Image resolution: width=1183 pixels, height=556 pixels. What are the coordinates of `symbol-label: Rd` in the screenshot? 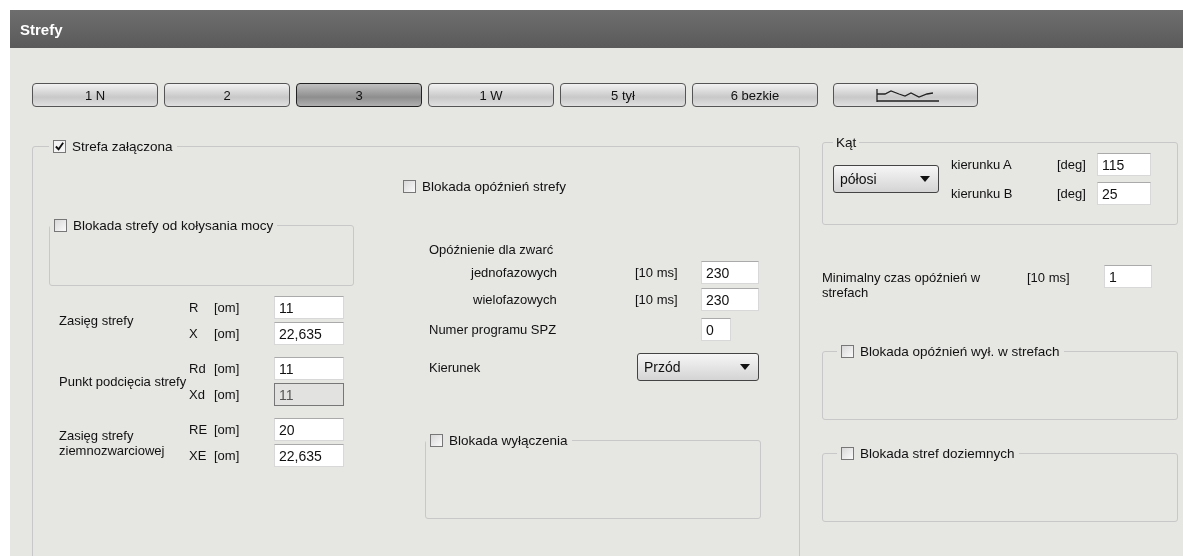 It's located at (198, 368).